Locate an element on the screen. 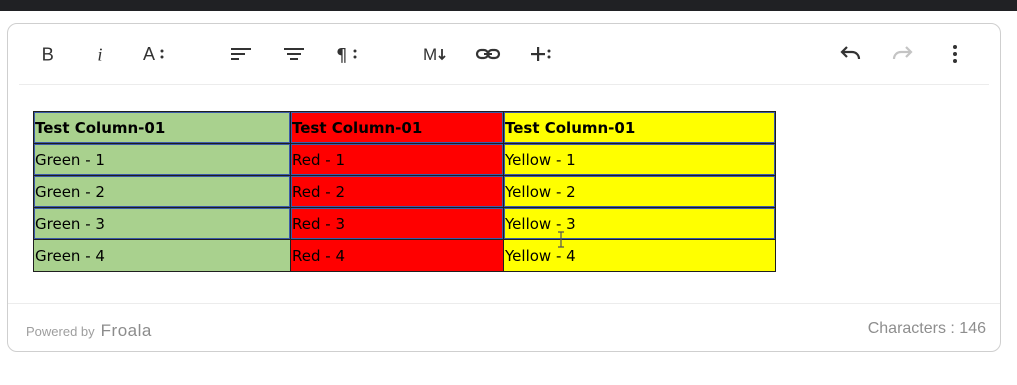 The height and width of the screenshot is (385, 1017). text-format-more-icon: A is located at coordinates (154, 54).